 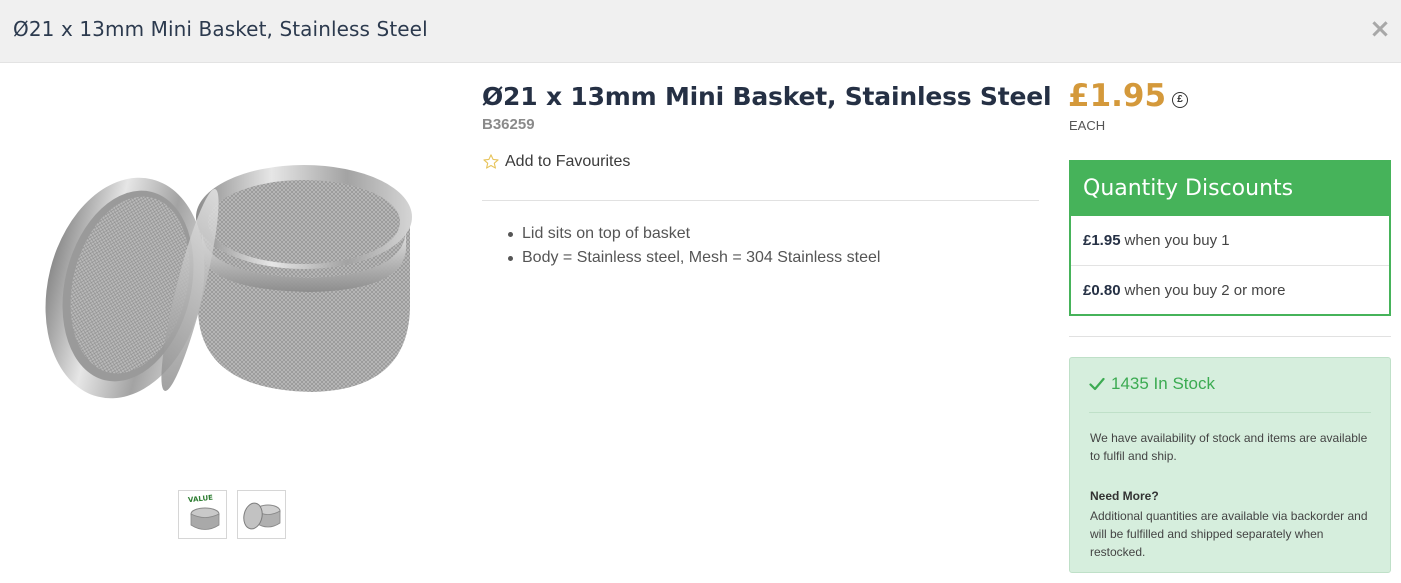 What do you see at coordinates (1097, 384) in the screenshot?
I see `check-icon` at bounding box center [1097, 384].